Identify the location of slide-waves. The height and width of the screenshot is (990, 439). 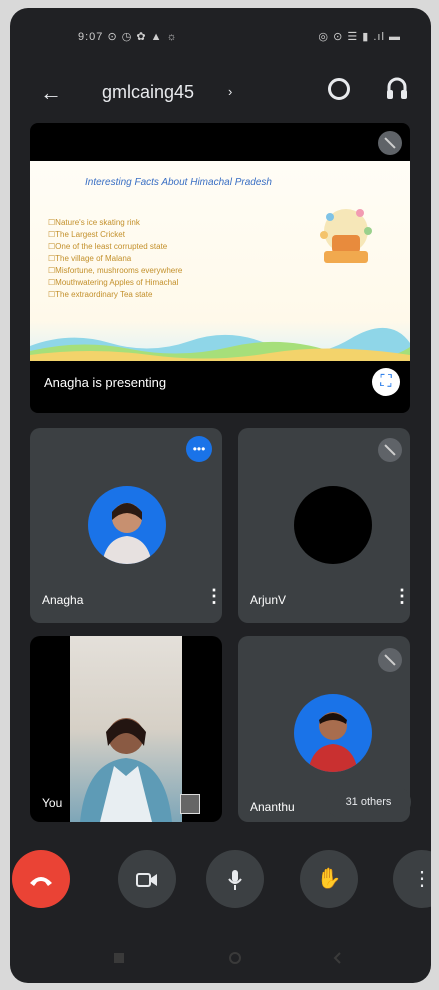
(220, 344).